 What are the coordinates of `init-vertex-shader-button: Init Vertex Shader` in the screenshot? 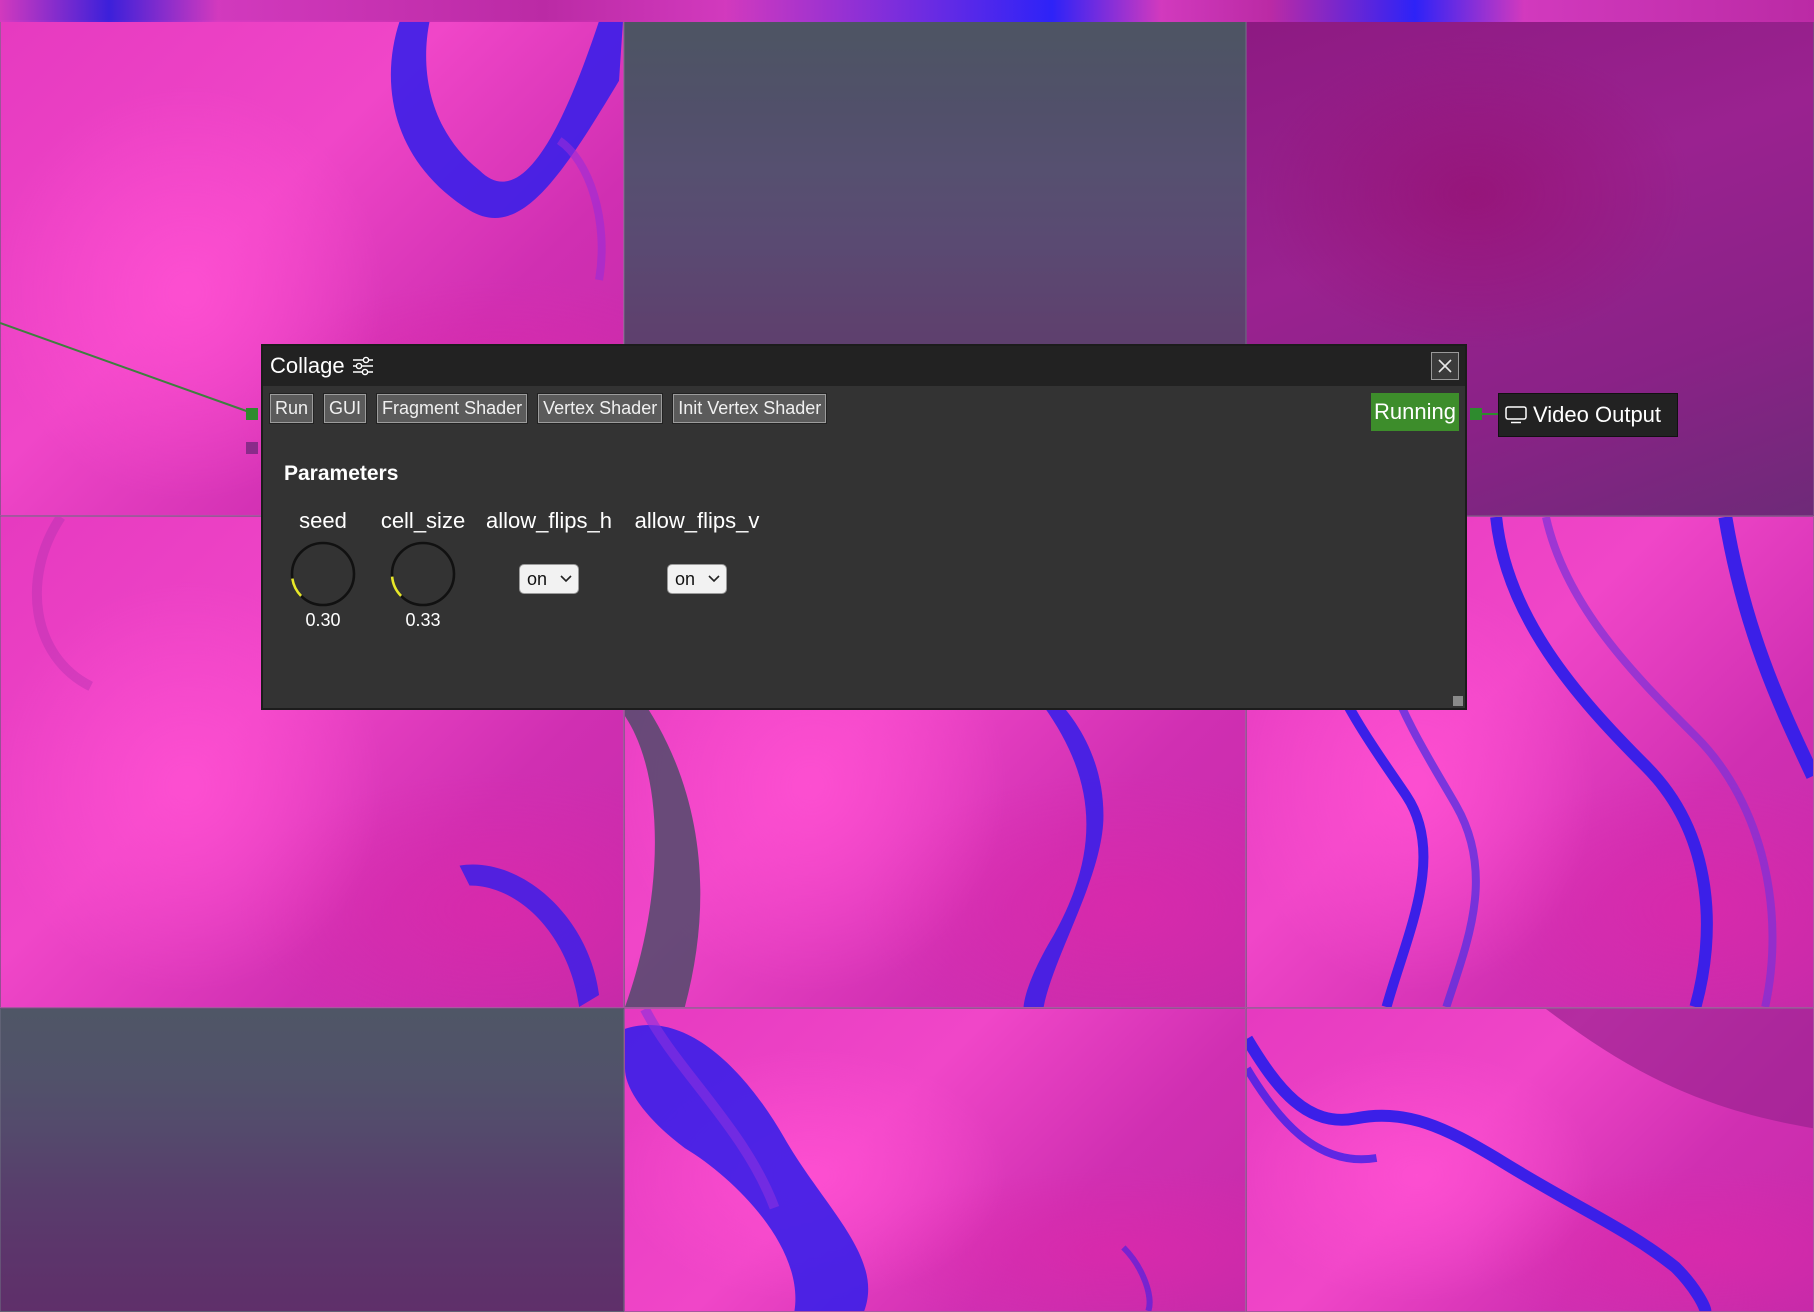 It's located at (750, 408).